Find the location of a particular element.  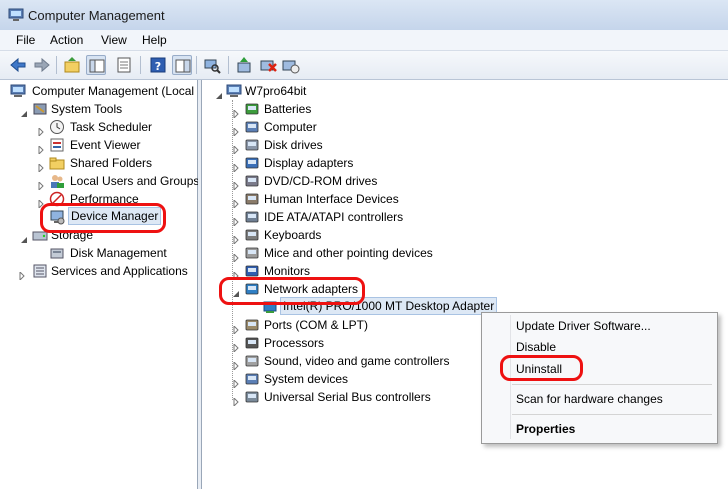

show-action-pane-icon is located at coordinates (182, 65).